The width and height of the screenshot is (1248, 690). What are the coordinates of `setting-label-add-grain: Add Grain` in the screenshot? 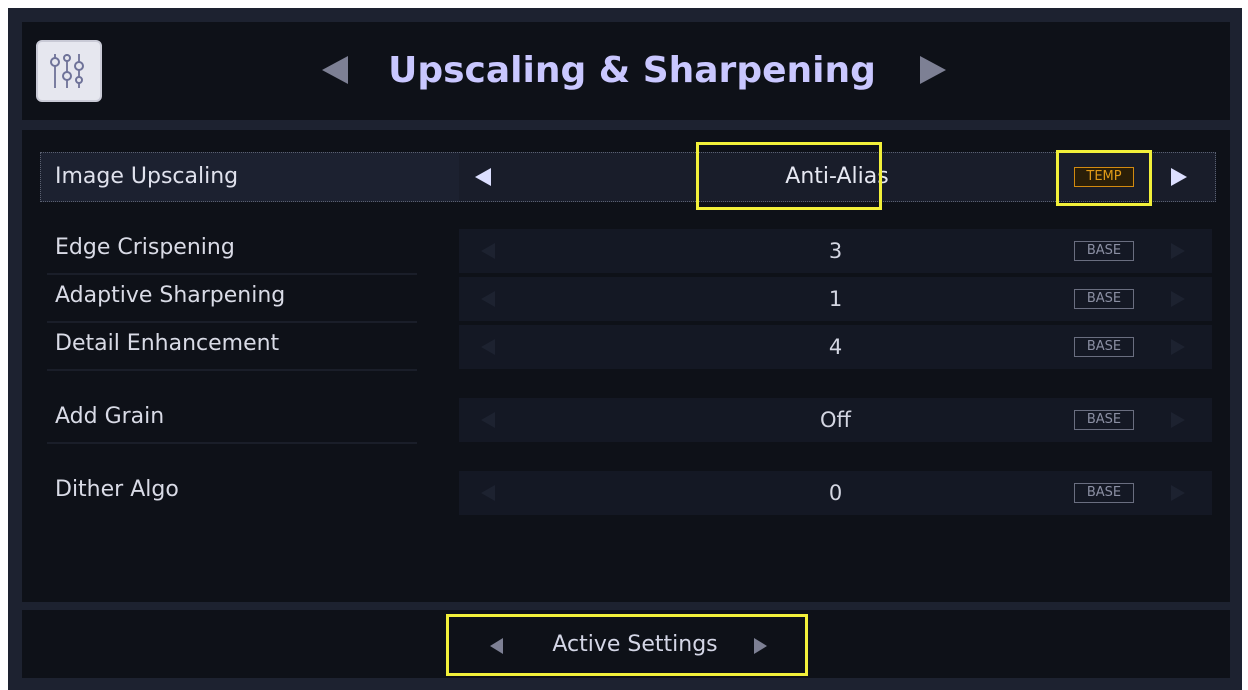 It's located at (109, 417).